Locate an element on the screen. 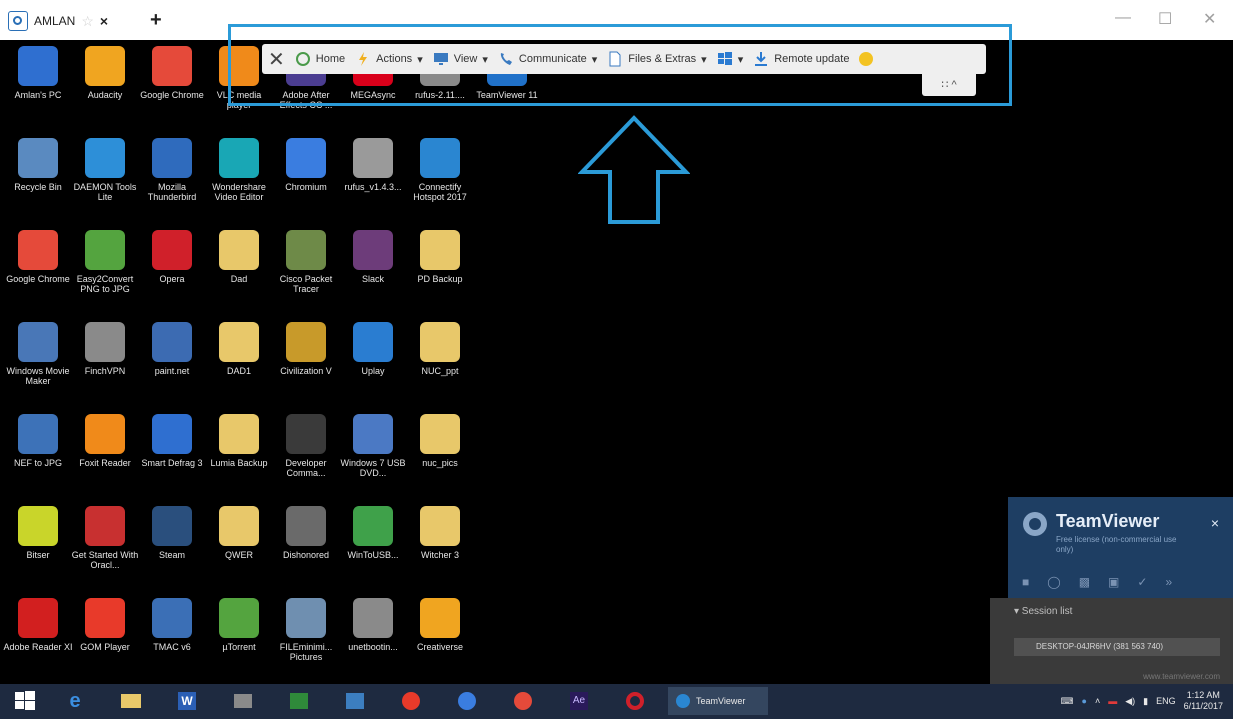  minimize-icon: — is located at coordinates (1123, 18).